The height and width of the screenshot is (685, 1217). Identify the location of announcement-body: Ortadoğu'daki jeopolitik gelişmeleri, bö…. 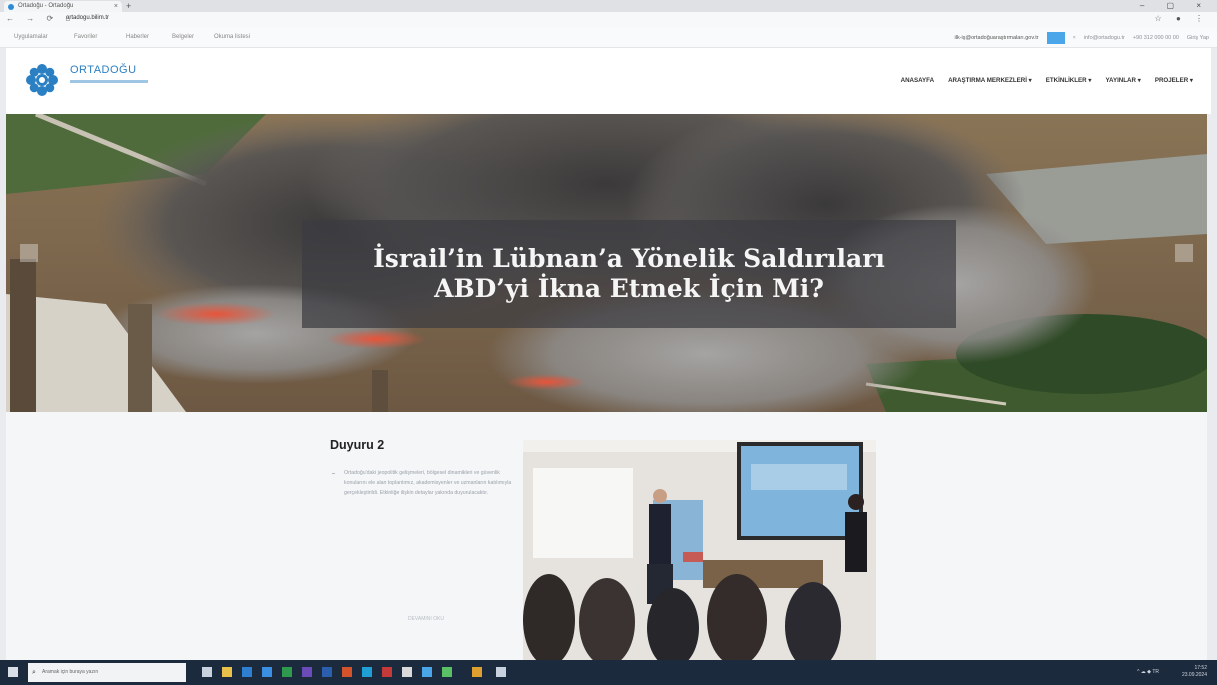
(422, 483).